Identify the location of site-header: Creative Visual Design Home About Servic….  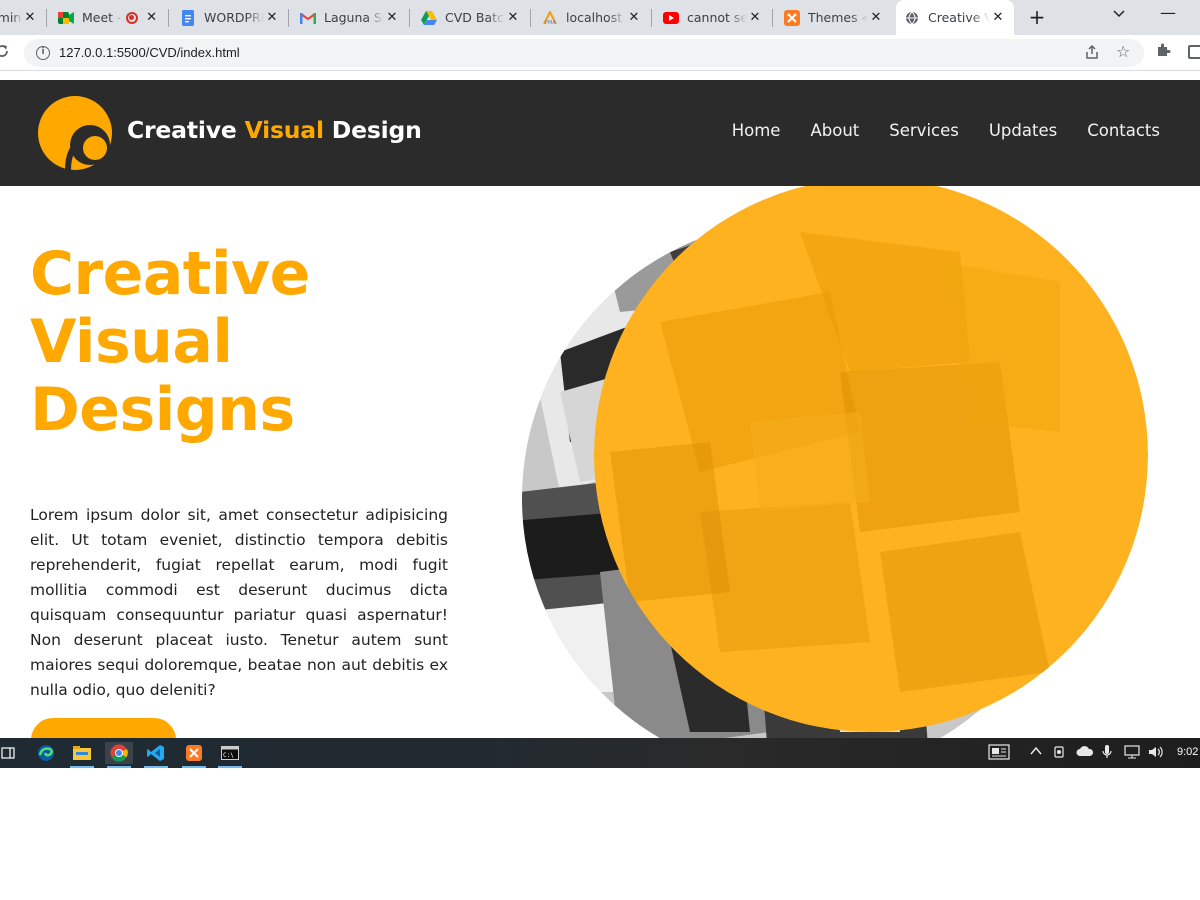
(600, 133).